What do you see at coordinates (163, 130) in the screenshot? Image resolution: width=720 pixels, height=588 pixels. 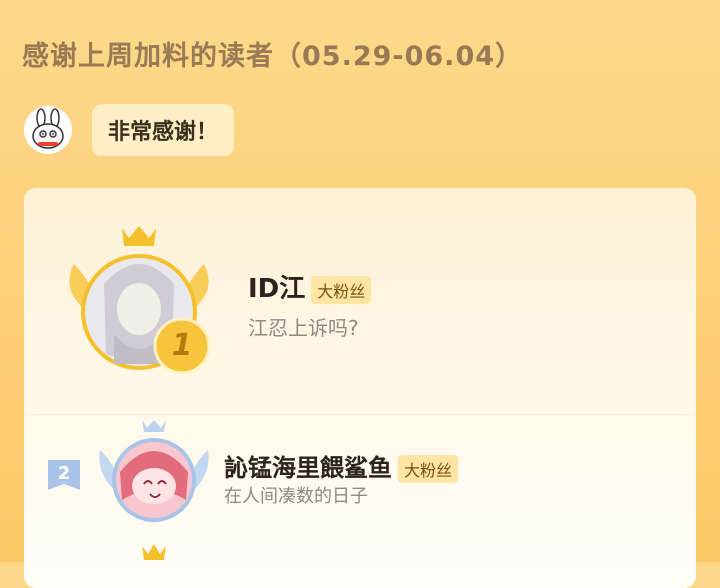 I see `thanks-bubble: 非常感谢！` at bounding box center [163, 130].